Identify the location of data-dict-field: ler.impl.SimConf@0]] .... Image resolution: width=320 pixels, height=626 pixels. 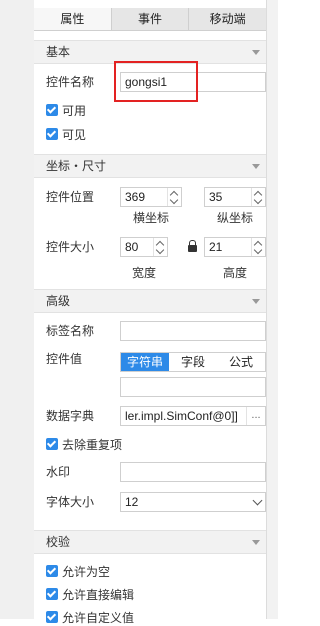
(193, 416).